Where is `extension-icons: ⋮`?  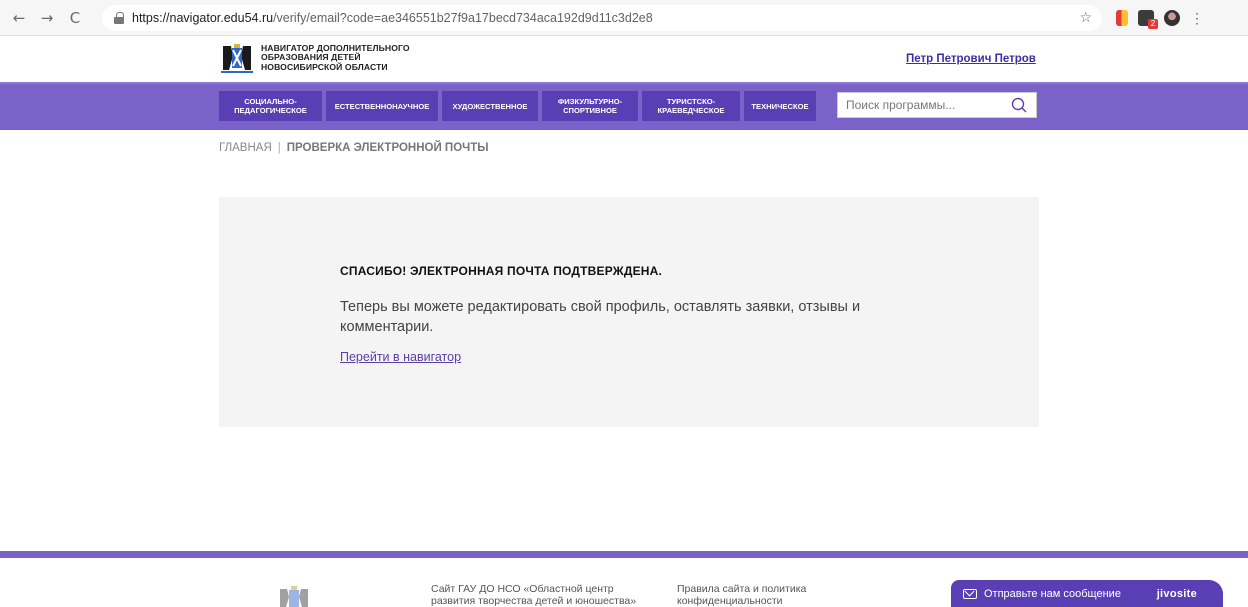 extension-icons: ⋮ is located at coordinates (1160, 19).